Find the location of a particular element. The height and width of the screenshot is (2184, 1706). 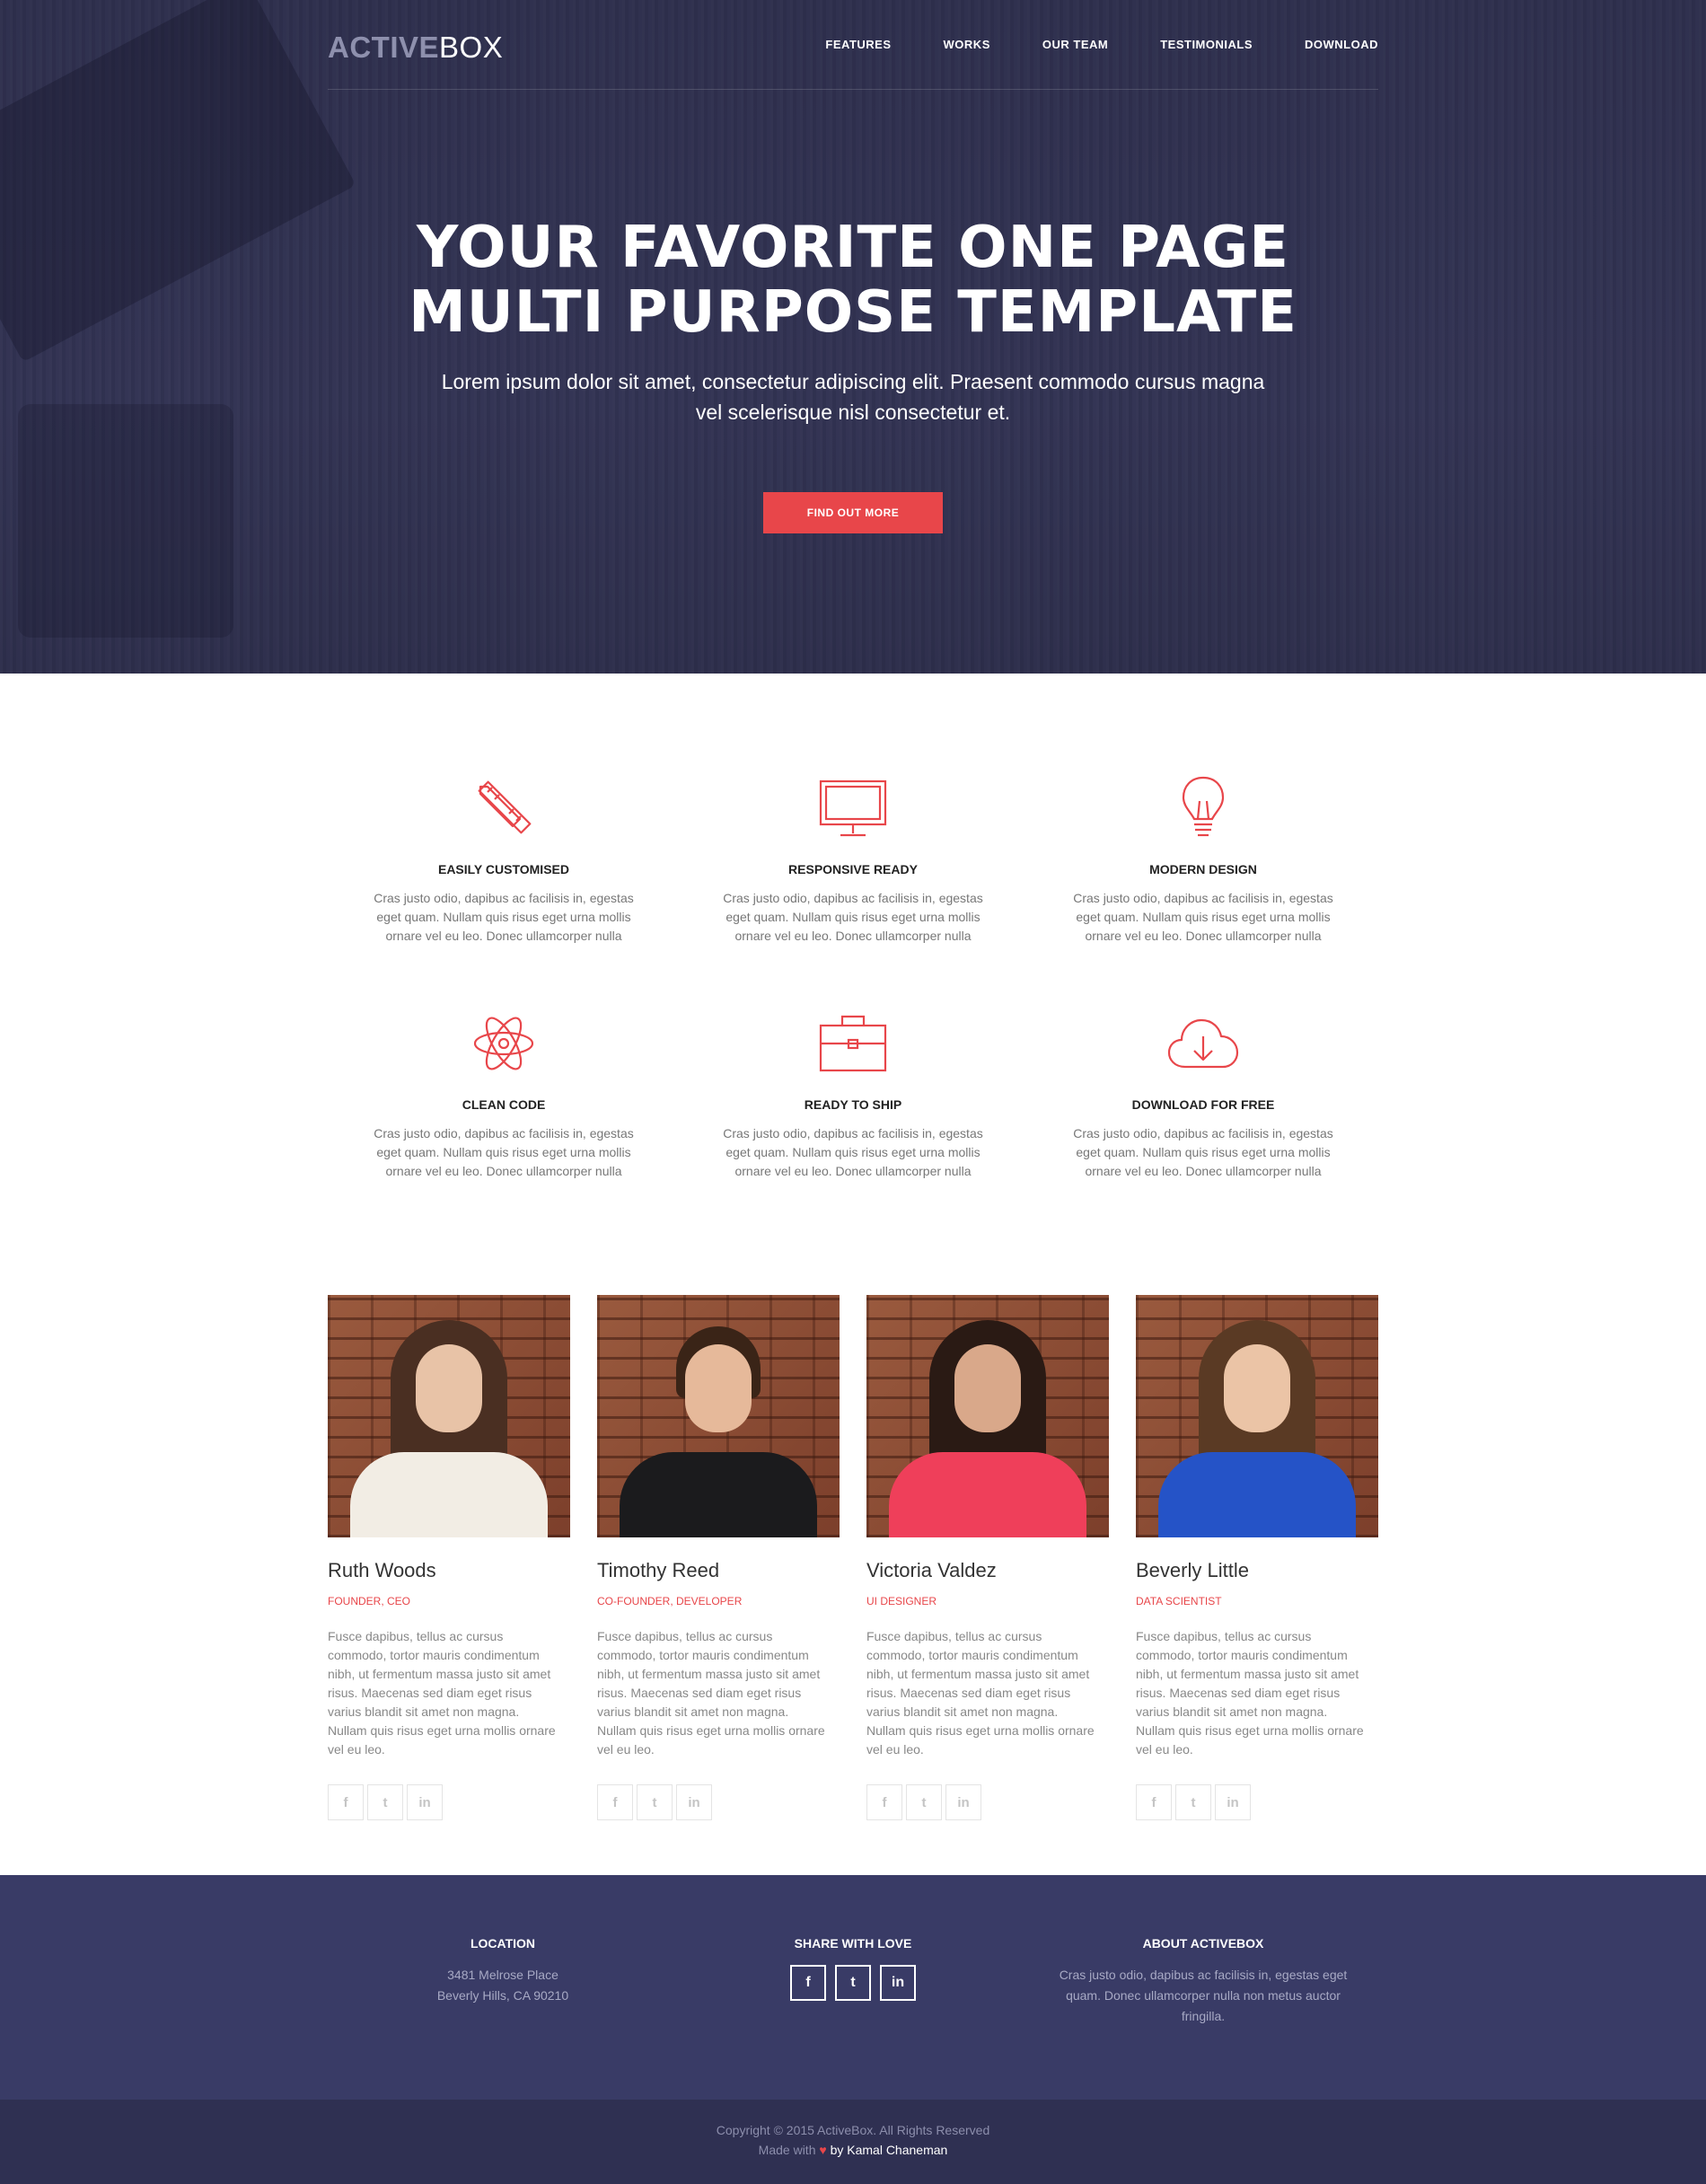

hero-background-shape is located at coordinates (126, 521).